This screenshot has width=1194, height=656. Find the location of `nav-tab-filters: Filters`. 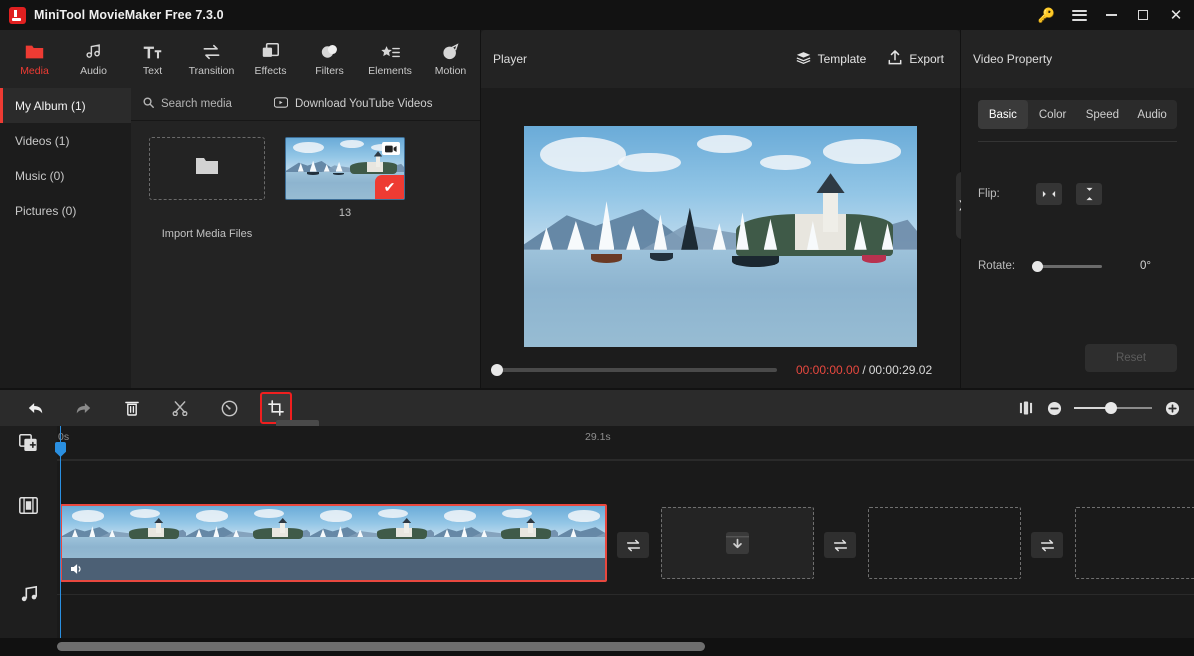

nav-tab-filters: Filters is located at coordinates (329, 59).